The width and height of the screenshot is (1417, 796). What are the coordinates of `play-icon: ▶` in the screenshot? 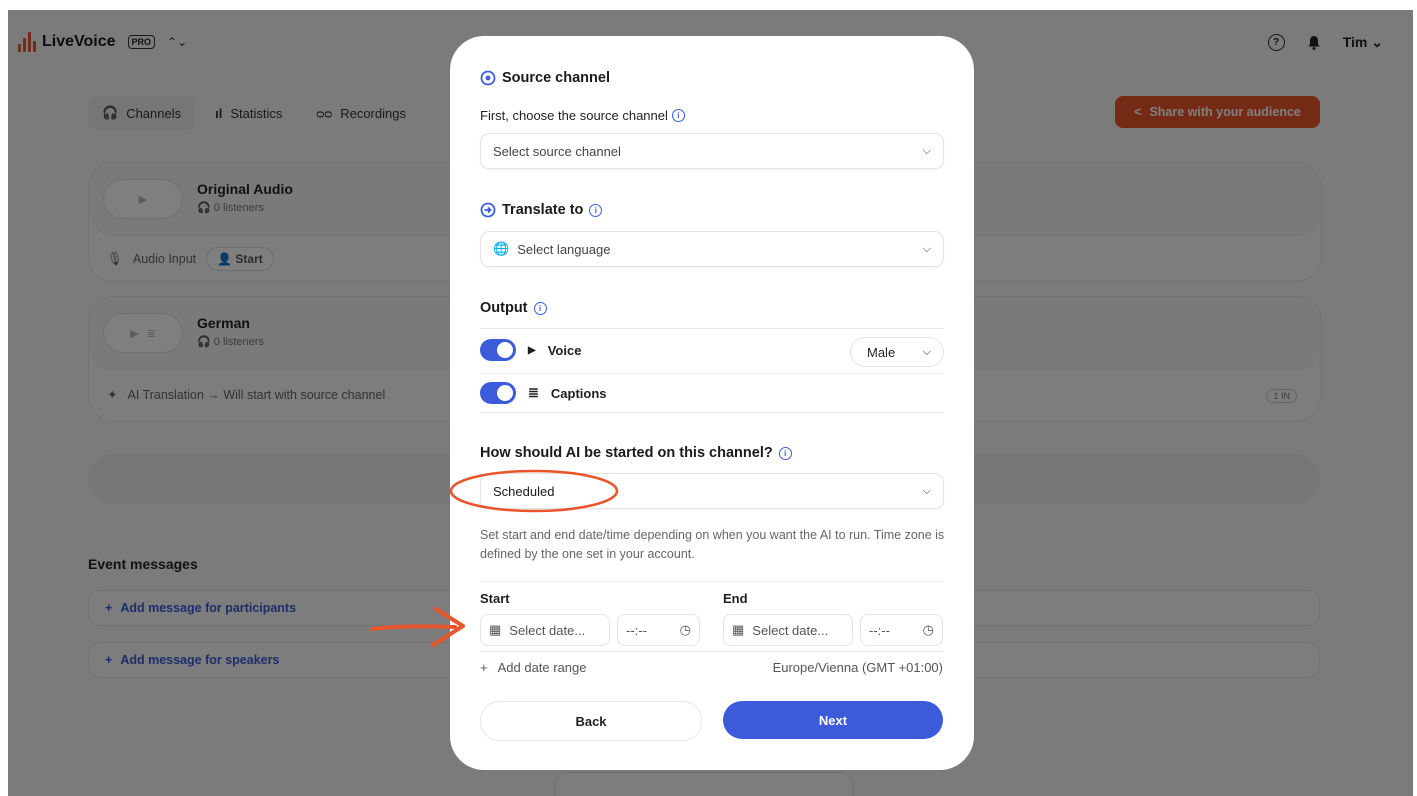 It's located at (532, 350).